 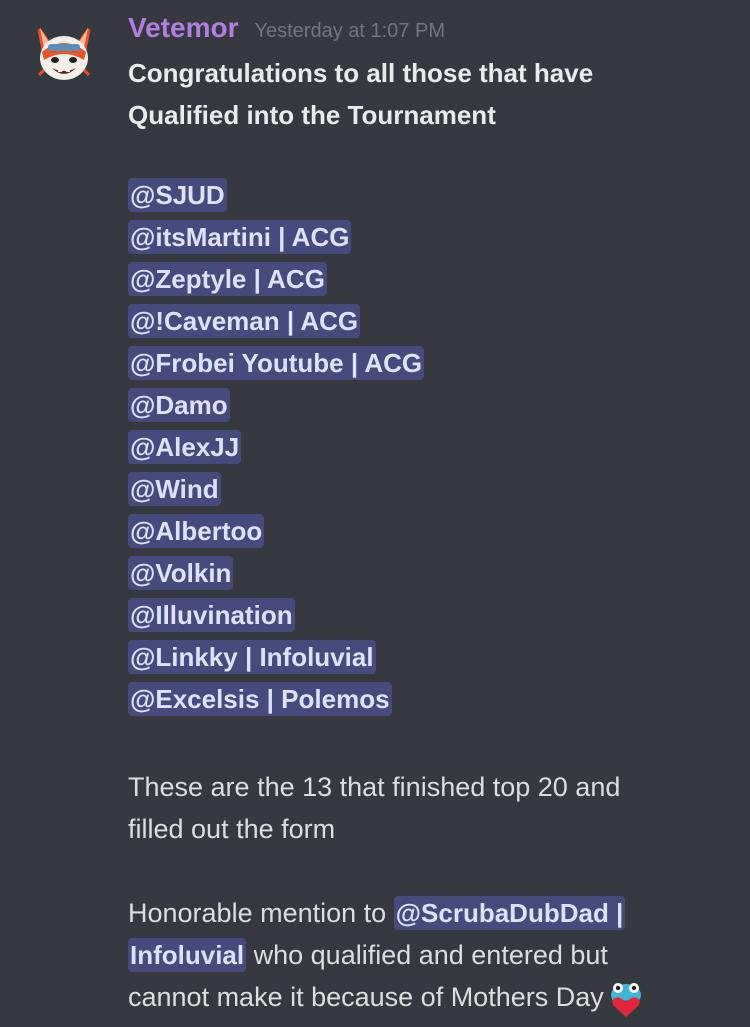 I want to click on mention-row: @AlexJJ, so click(x=428, y=451).